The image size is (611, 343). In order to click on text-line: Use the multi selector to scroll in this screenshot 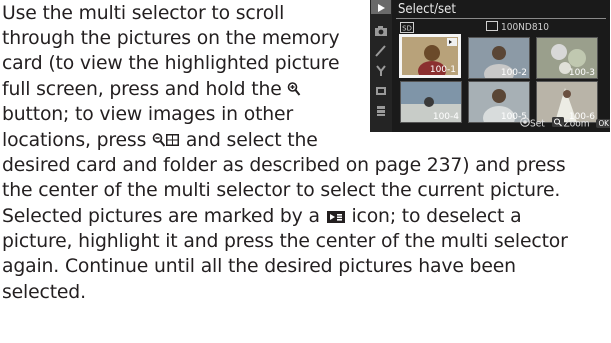, I will do `click(143, 13)`.